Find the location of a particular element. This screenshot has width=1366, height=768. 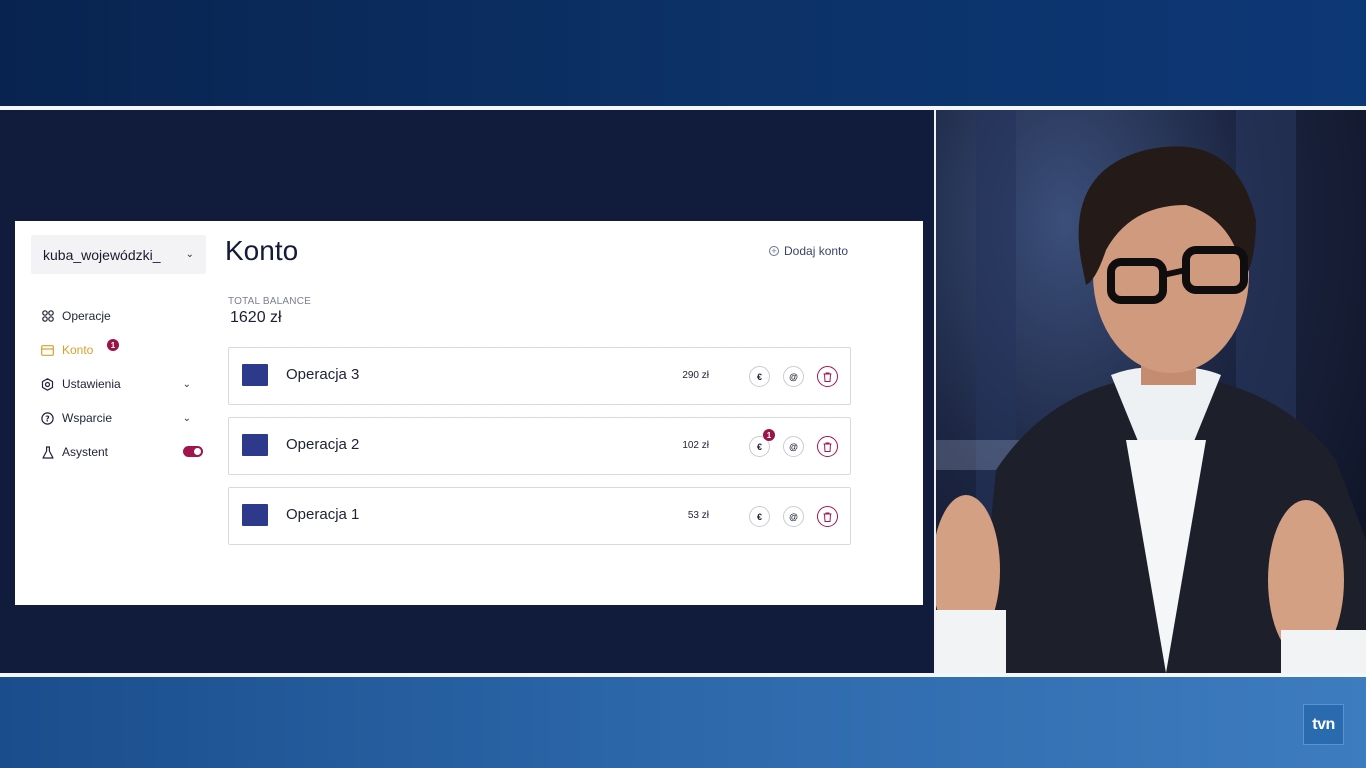

flask-icon is located at coordinates (47, 452).